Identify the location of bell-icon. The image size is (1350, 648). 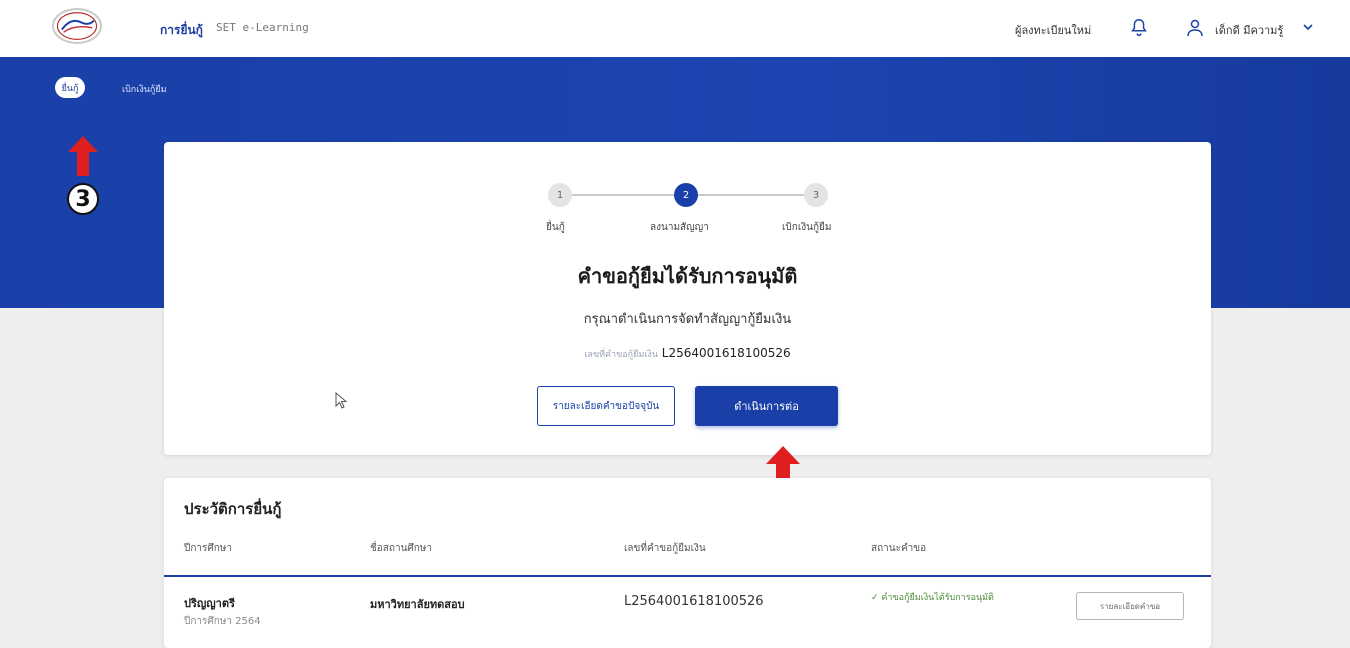
(1139, 28).